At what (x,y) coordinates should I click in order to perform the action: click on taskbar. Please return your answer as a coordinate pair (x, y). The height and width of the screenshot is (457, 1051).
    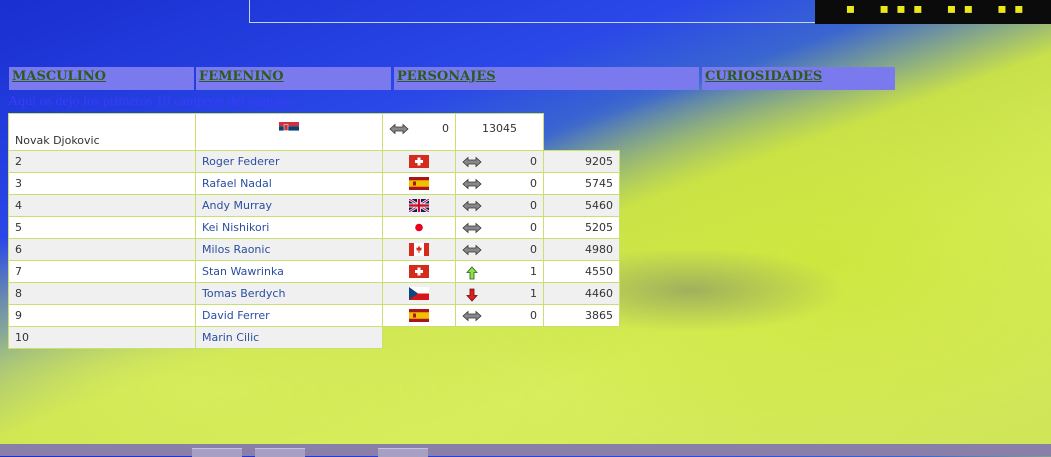
    Looking at the image, I should click on (525, 450).